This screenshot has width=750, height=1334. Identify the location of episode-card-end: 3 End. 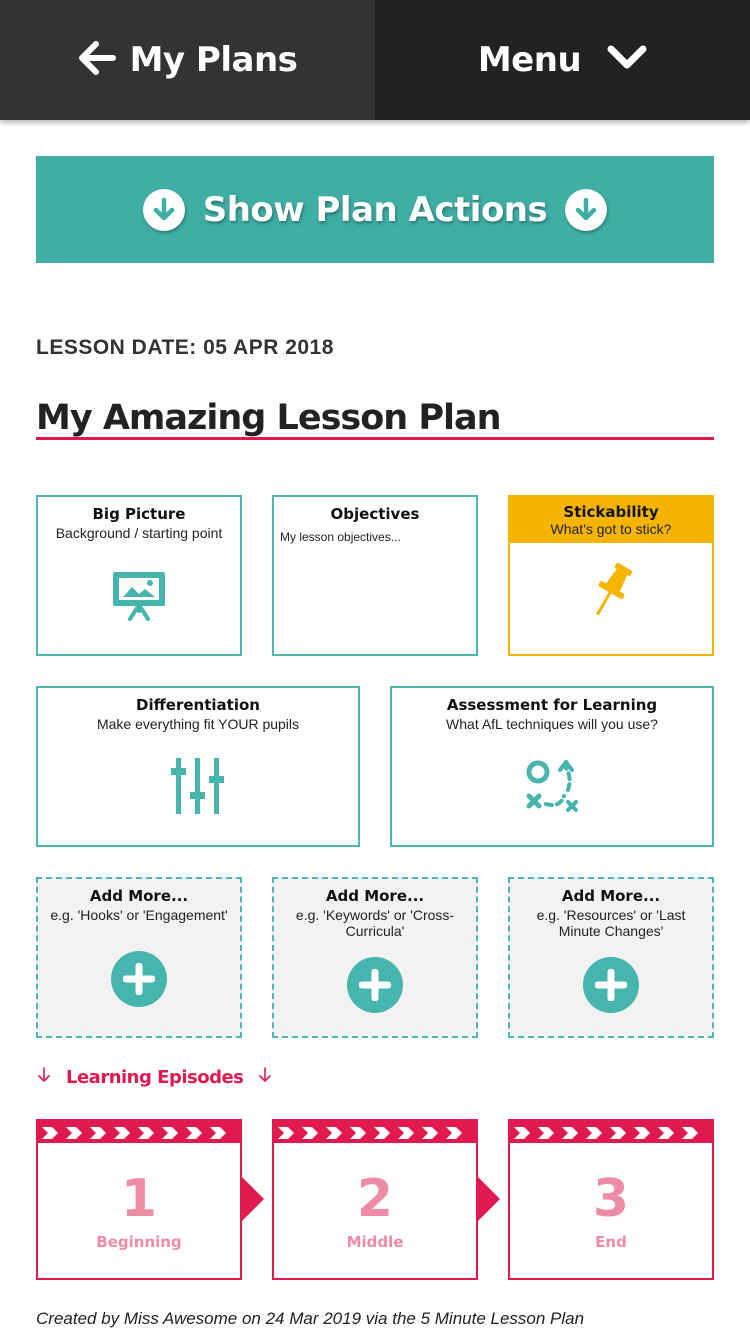
(611, 1199).